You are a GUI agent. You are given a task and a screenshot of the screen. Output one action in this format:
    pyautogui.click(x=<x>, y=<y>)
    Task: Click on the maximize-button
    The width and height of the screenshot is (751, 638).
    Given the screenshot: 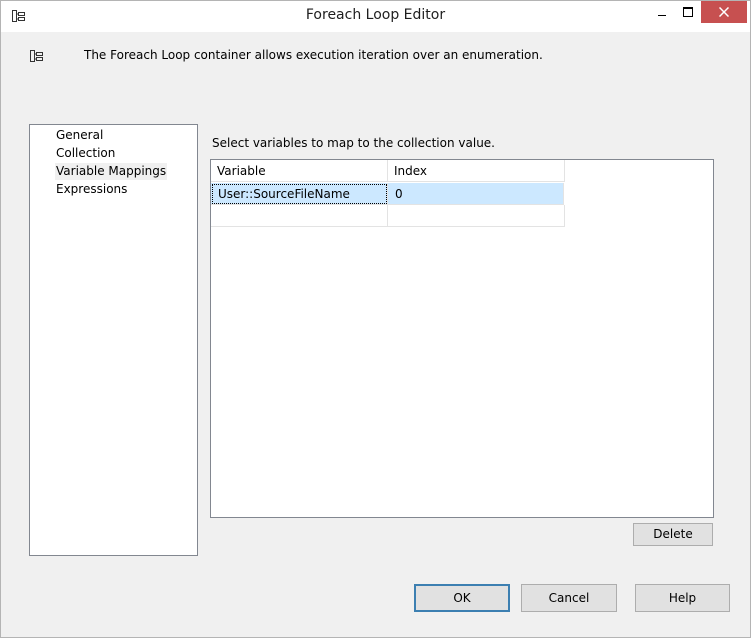 What is the action you would take?
    pyautogui.click(x=688, y=12)
    